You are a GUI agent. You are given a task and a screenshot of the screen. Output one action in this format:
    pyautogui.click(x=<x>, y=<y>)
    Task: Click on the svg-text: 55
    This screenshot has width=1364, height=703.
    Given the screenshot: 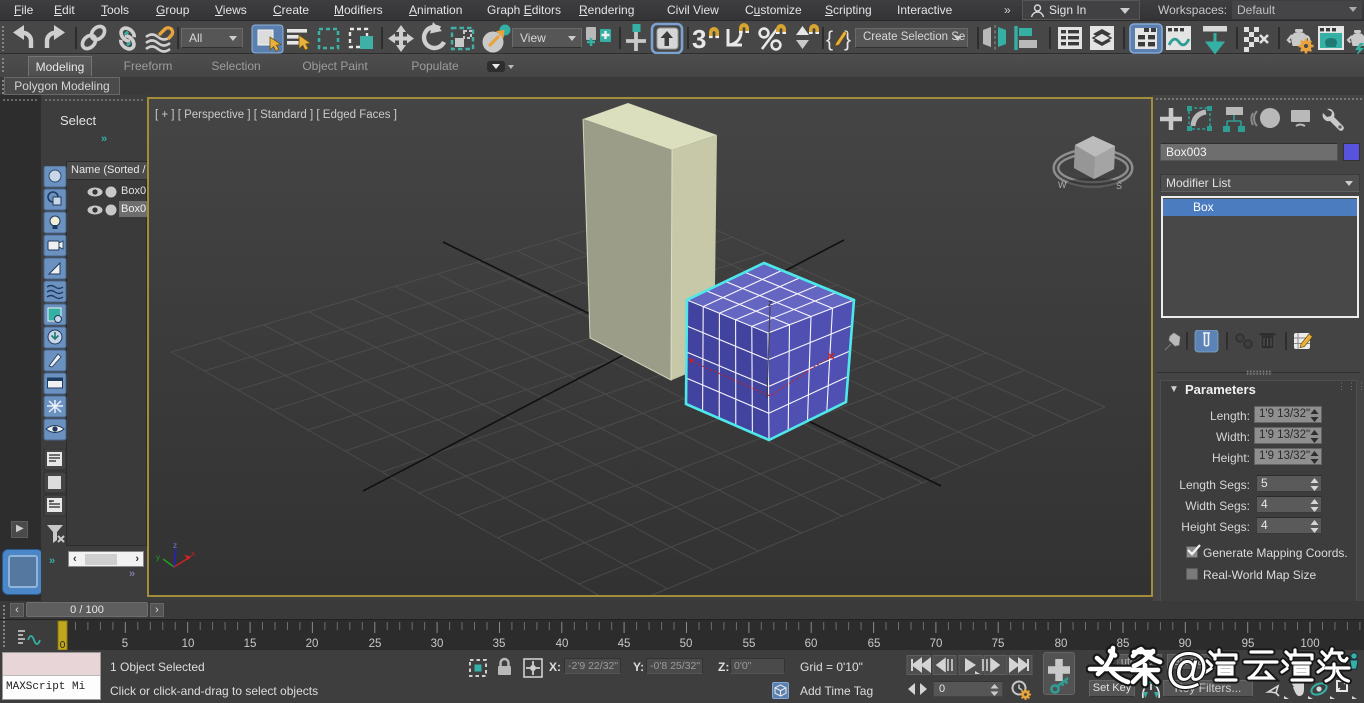 What is the action you would take?
    pyautogui.click(x=749, y=644)
    